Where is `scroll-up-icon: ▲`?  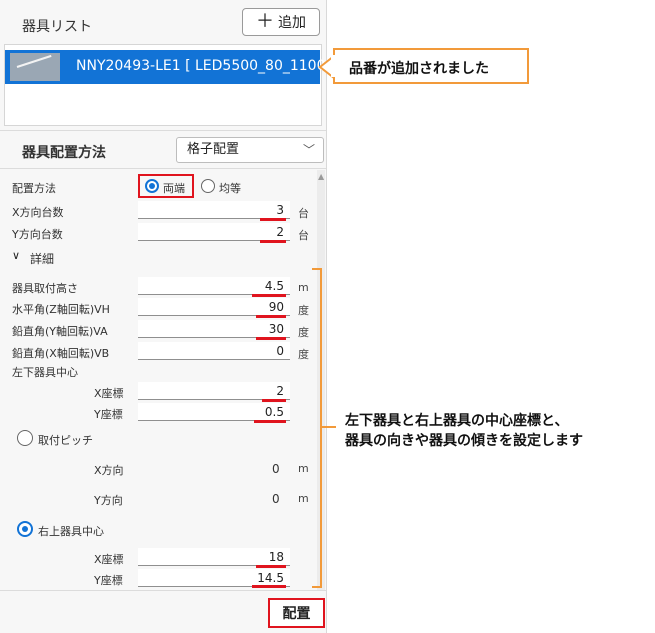
scroll-up-icon: ▲ is located at coordinates (321, 176).